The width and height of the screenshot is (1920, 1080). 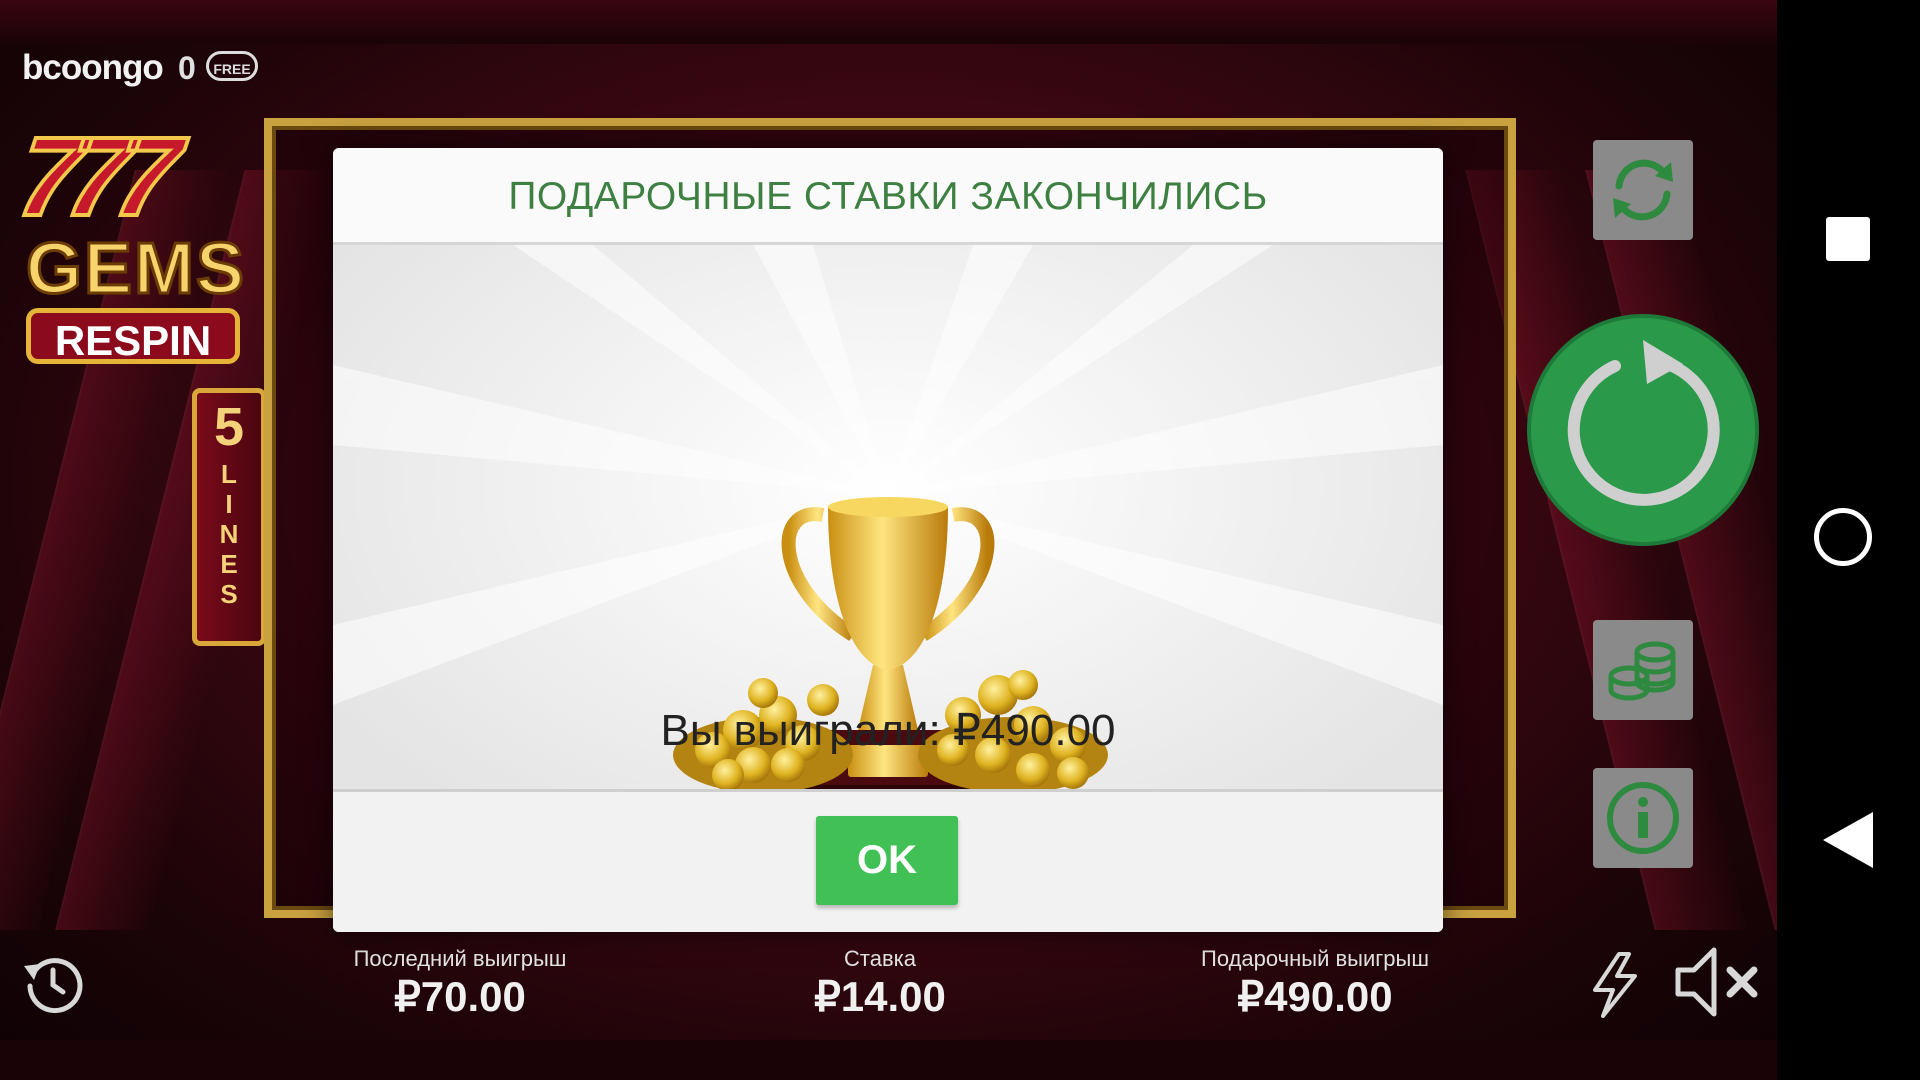 I want to click on last-win-label: Последний выигрыш, so click(x=460, y=958).